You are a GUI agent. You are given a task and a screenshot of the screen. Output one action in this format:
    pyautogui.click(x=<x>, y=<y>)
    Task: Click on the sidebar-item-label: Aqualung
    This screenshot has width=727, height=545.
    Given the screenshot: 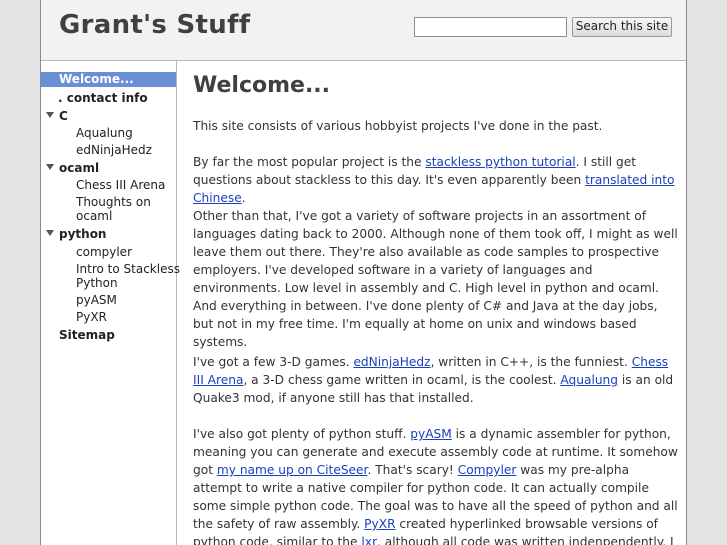 What is the action you would take?
    pyautogui.click(x=104, y=133)
    